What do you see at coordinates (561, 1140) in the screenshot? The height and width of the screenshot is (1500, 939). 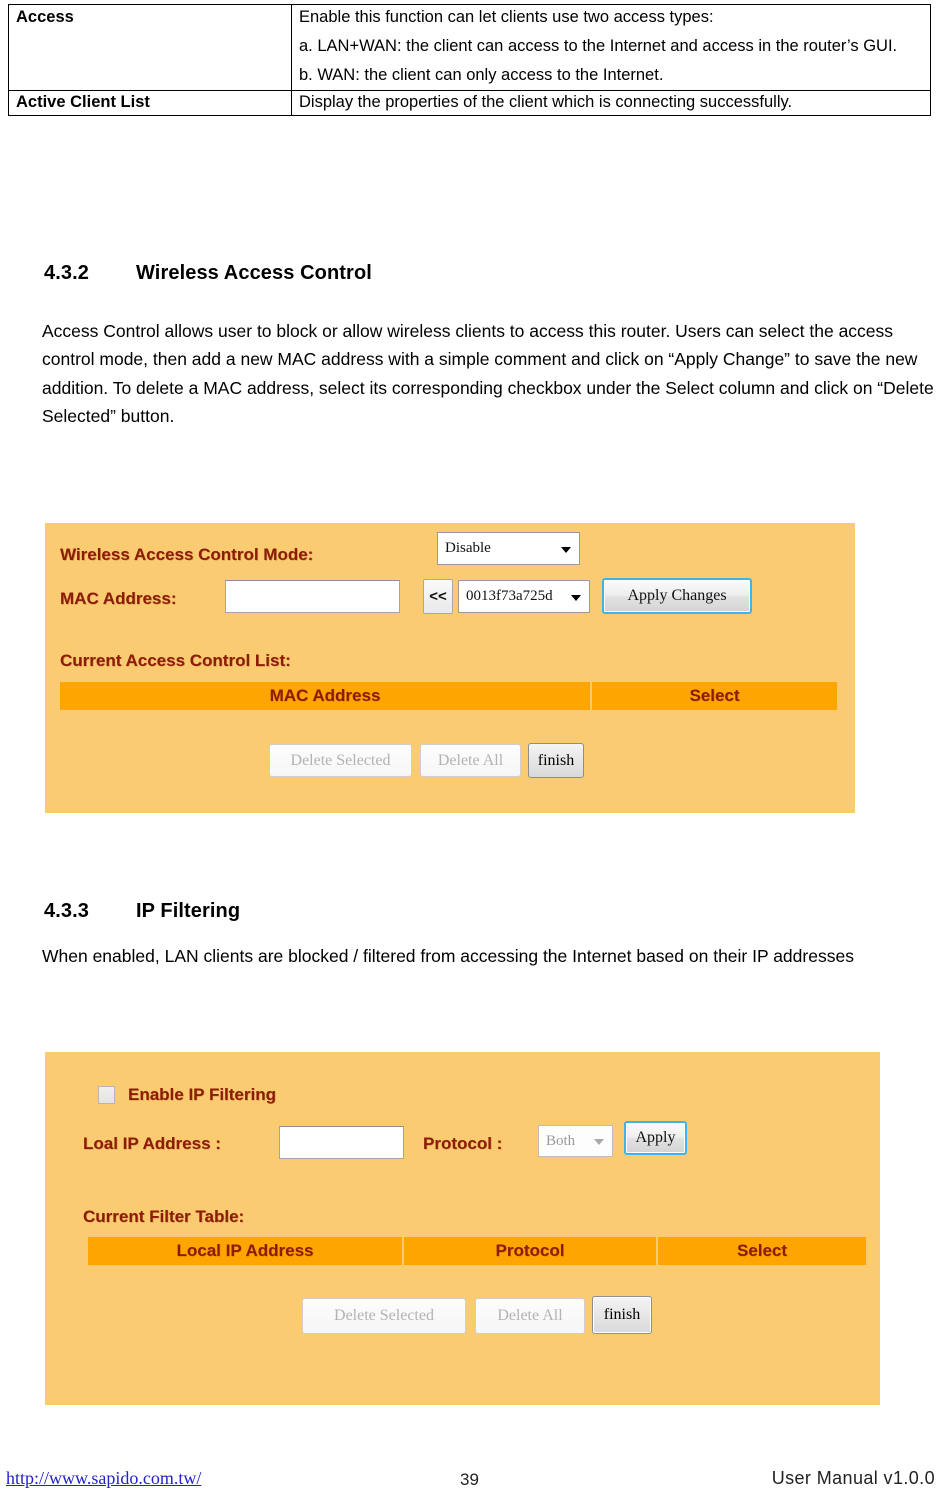 I see `protocol-select-value: Both` at bounding box center [561, 1140].